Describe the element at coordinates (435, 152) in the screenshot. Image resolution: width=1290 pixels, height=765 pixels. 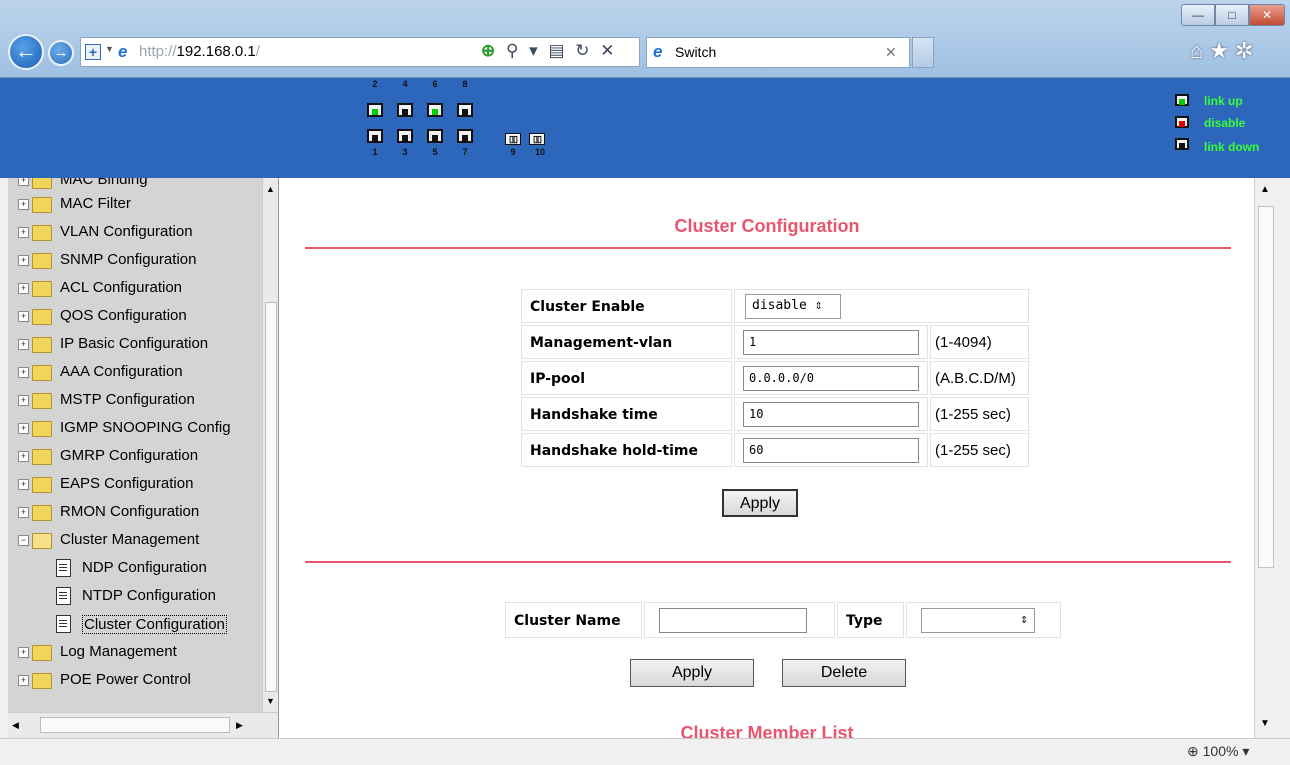
I see `port-number: 5` at that location.